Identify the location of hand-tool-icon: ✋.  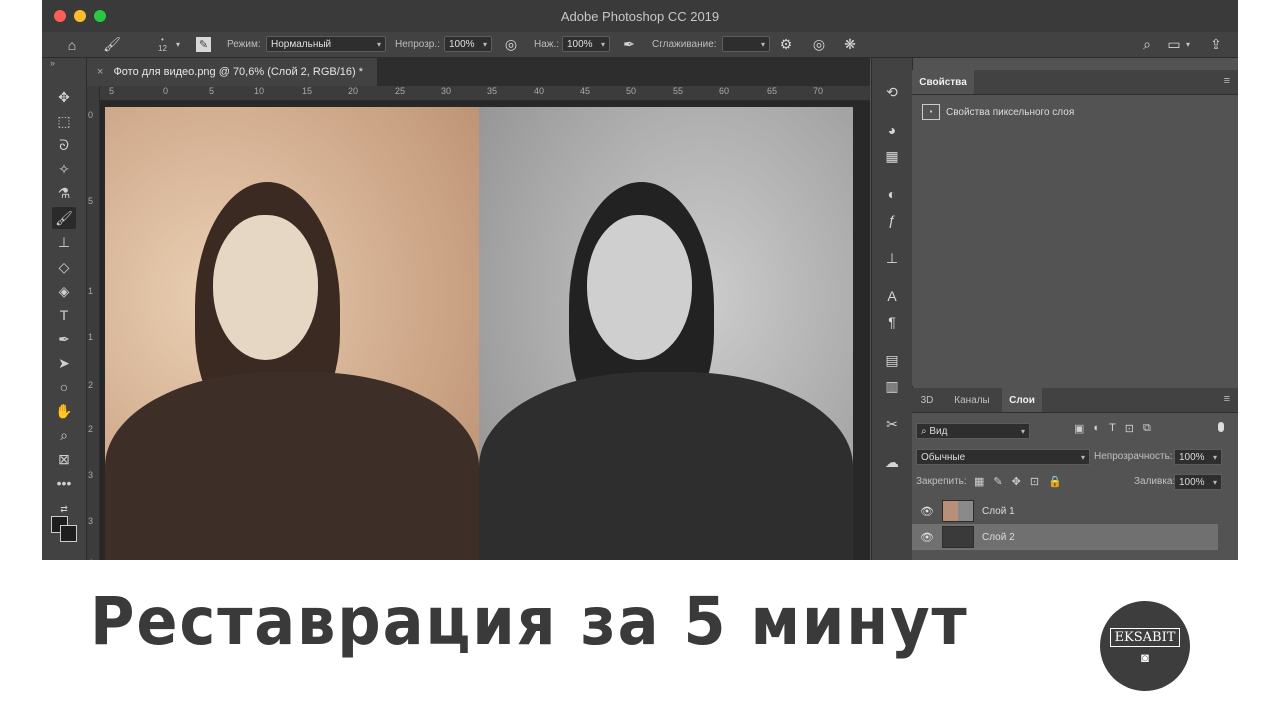
(64, 411).